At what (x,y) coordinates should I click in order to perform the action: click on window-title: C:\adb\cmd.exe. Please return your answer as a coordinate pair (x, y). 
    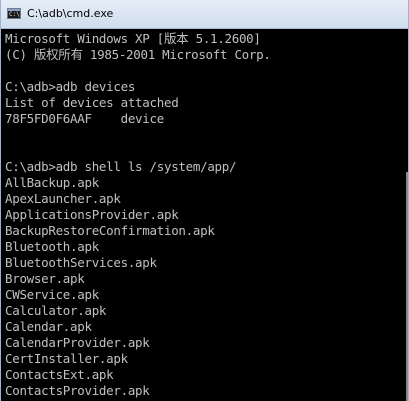
    Looking at the image, I should click on (70, 13).